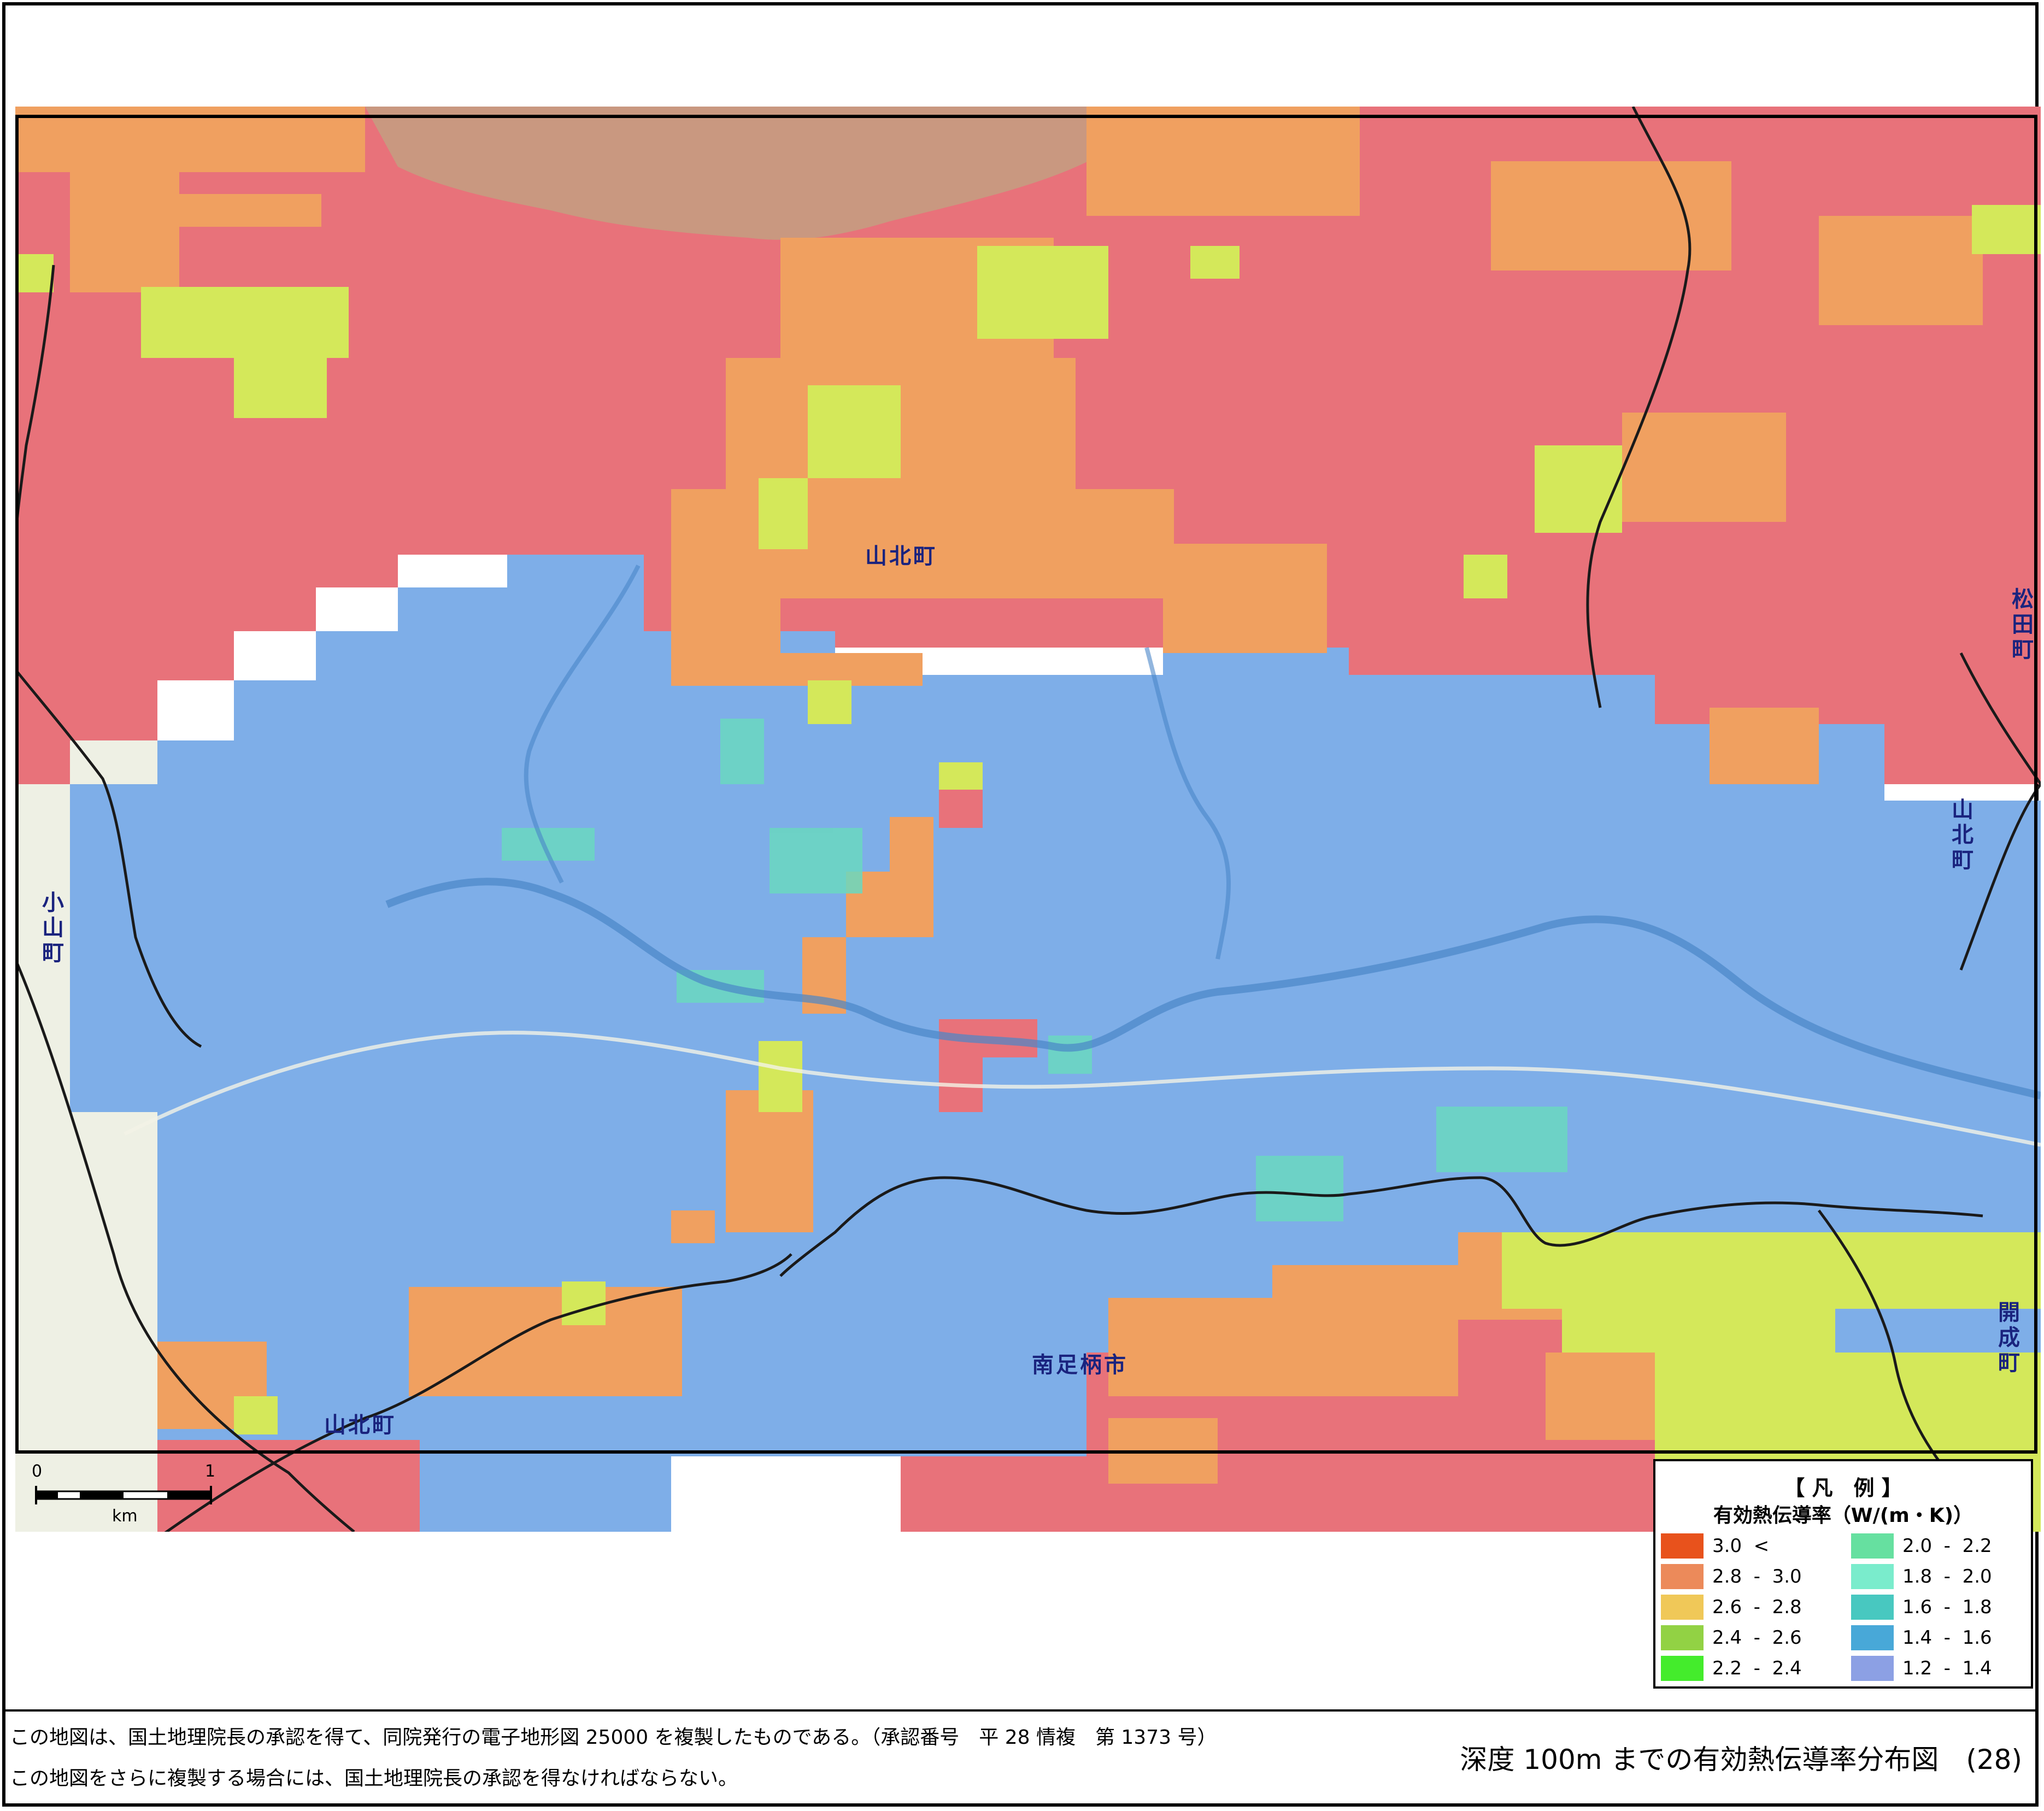 This screenshot has height=1811, width=2044. Describe the element at coordinates (1757, 1607) in the screenshot. I see `legend-label: 2.6 - 2.8` at that location.